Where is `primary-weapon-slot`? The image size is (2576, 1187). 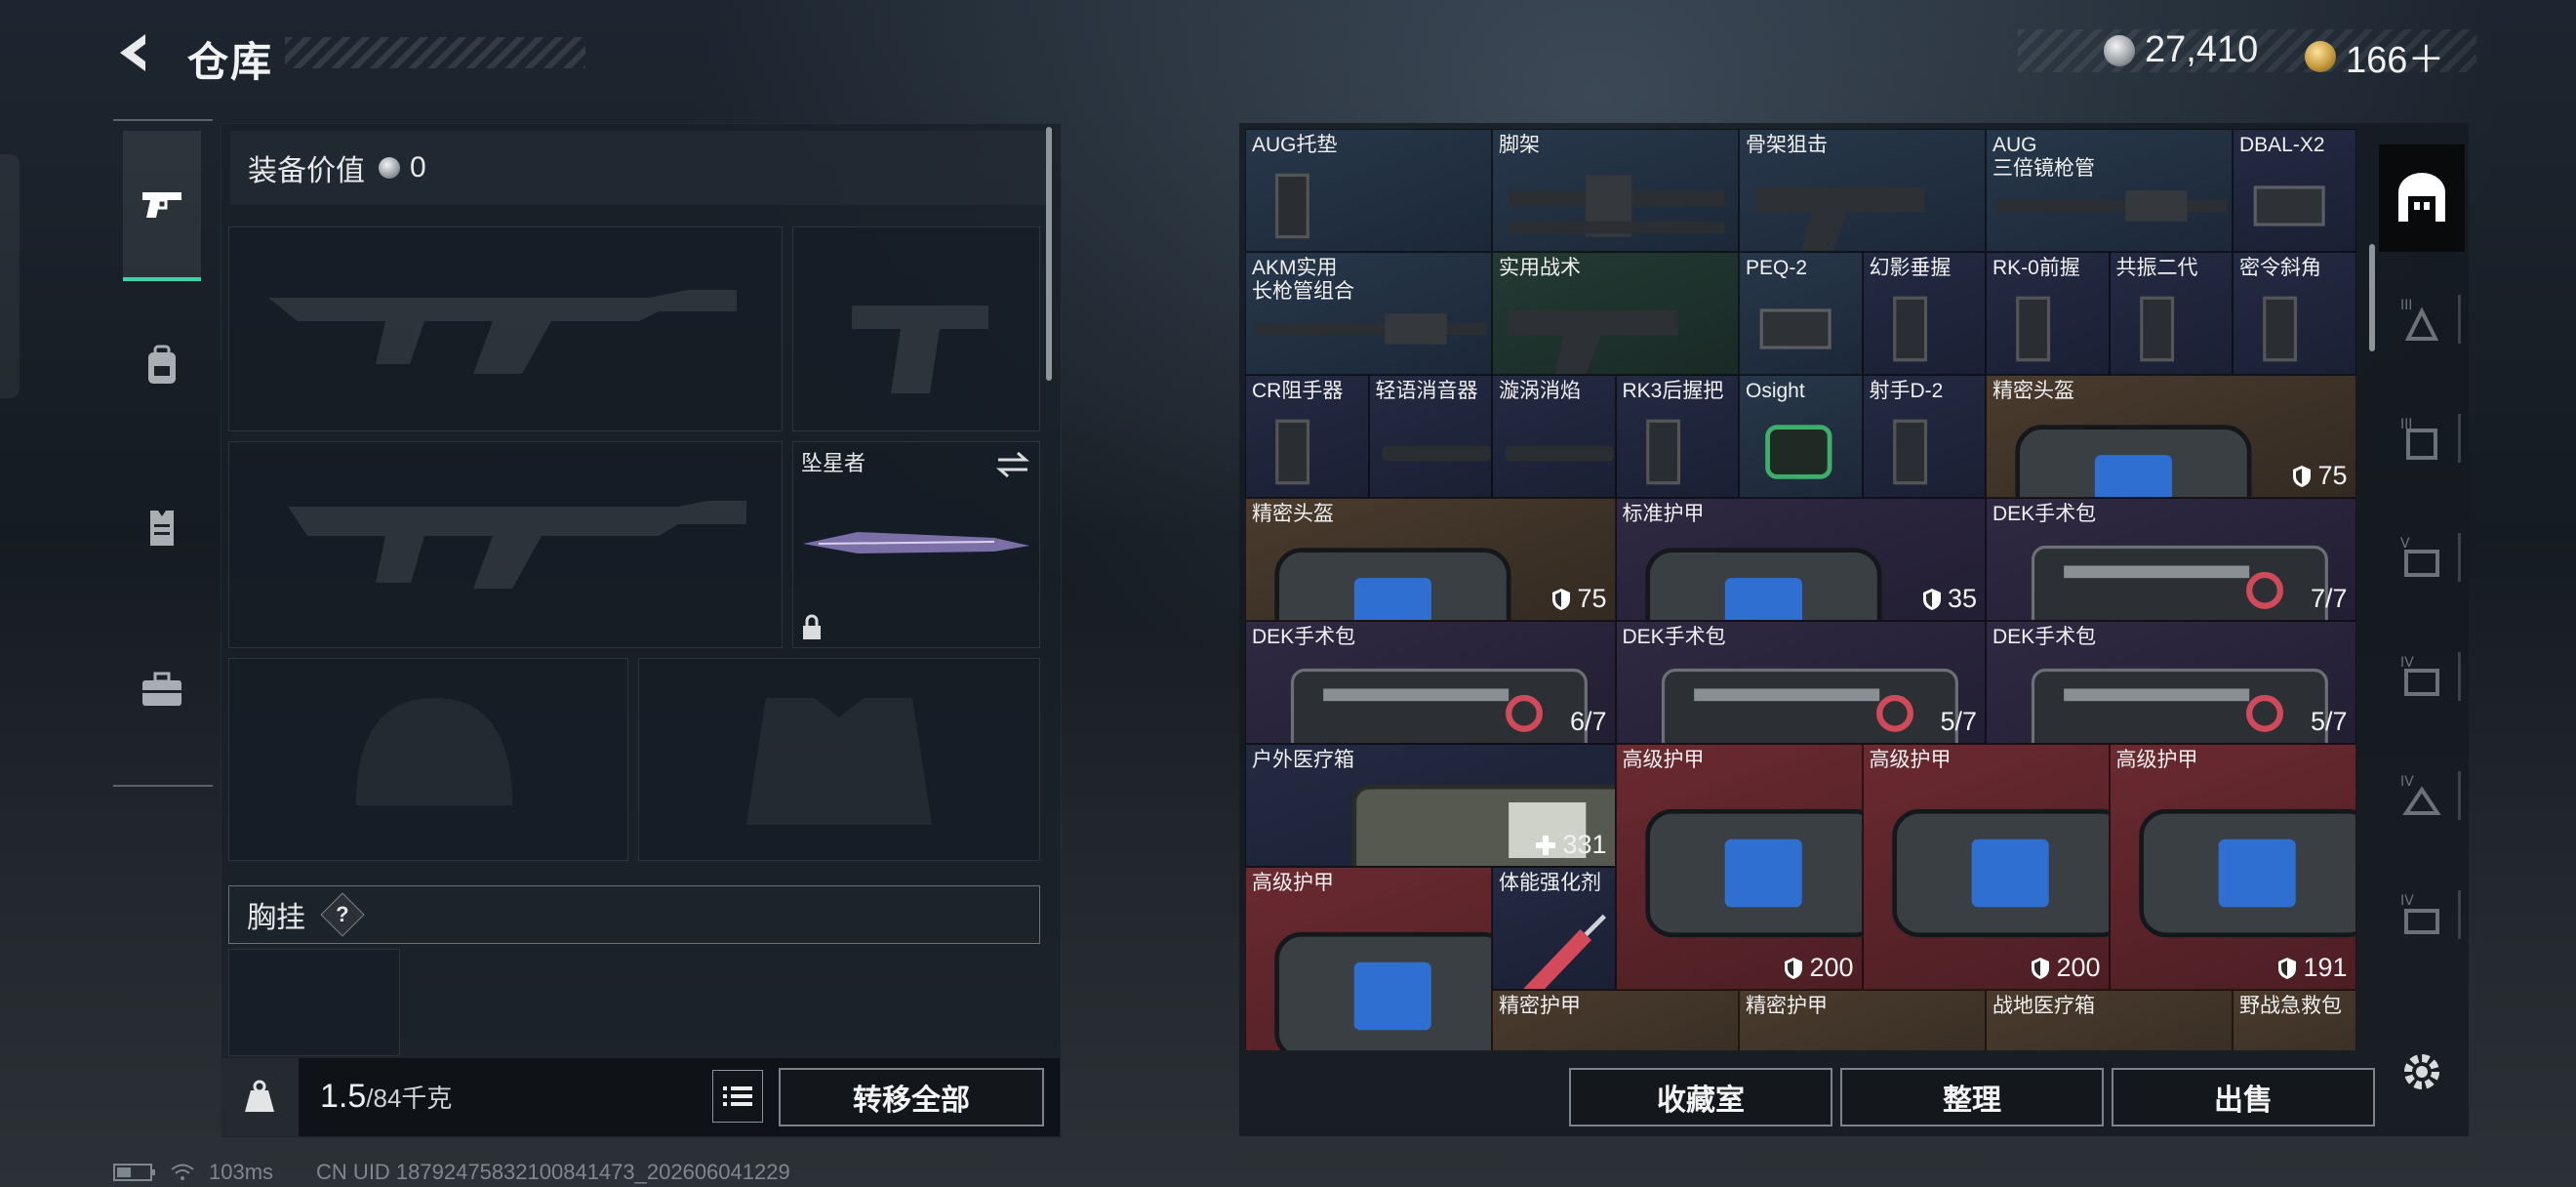
primary-weapon-slot is located at coordinates (506, 328).